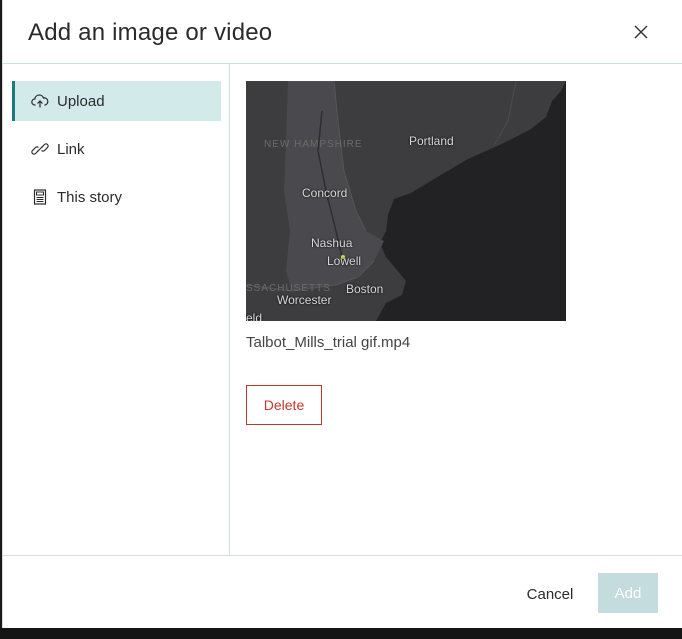  What do you see at coordinates (342, 591) in the screenshot?
I see `dialog-footer: Cancel Add` at bounding box center [342, 591].